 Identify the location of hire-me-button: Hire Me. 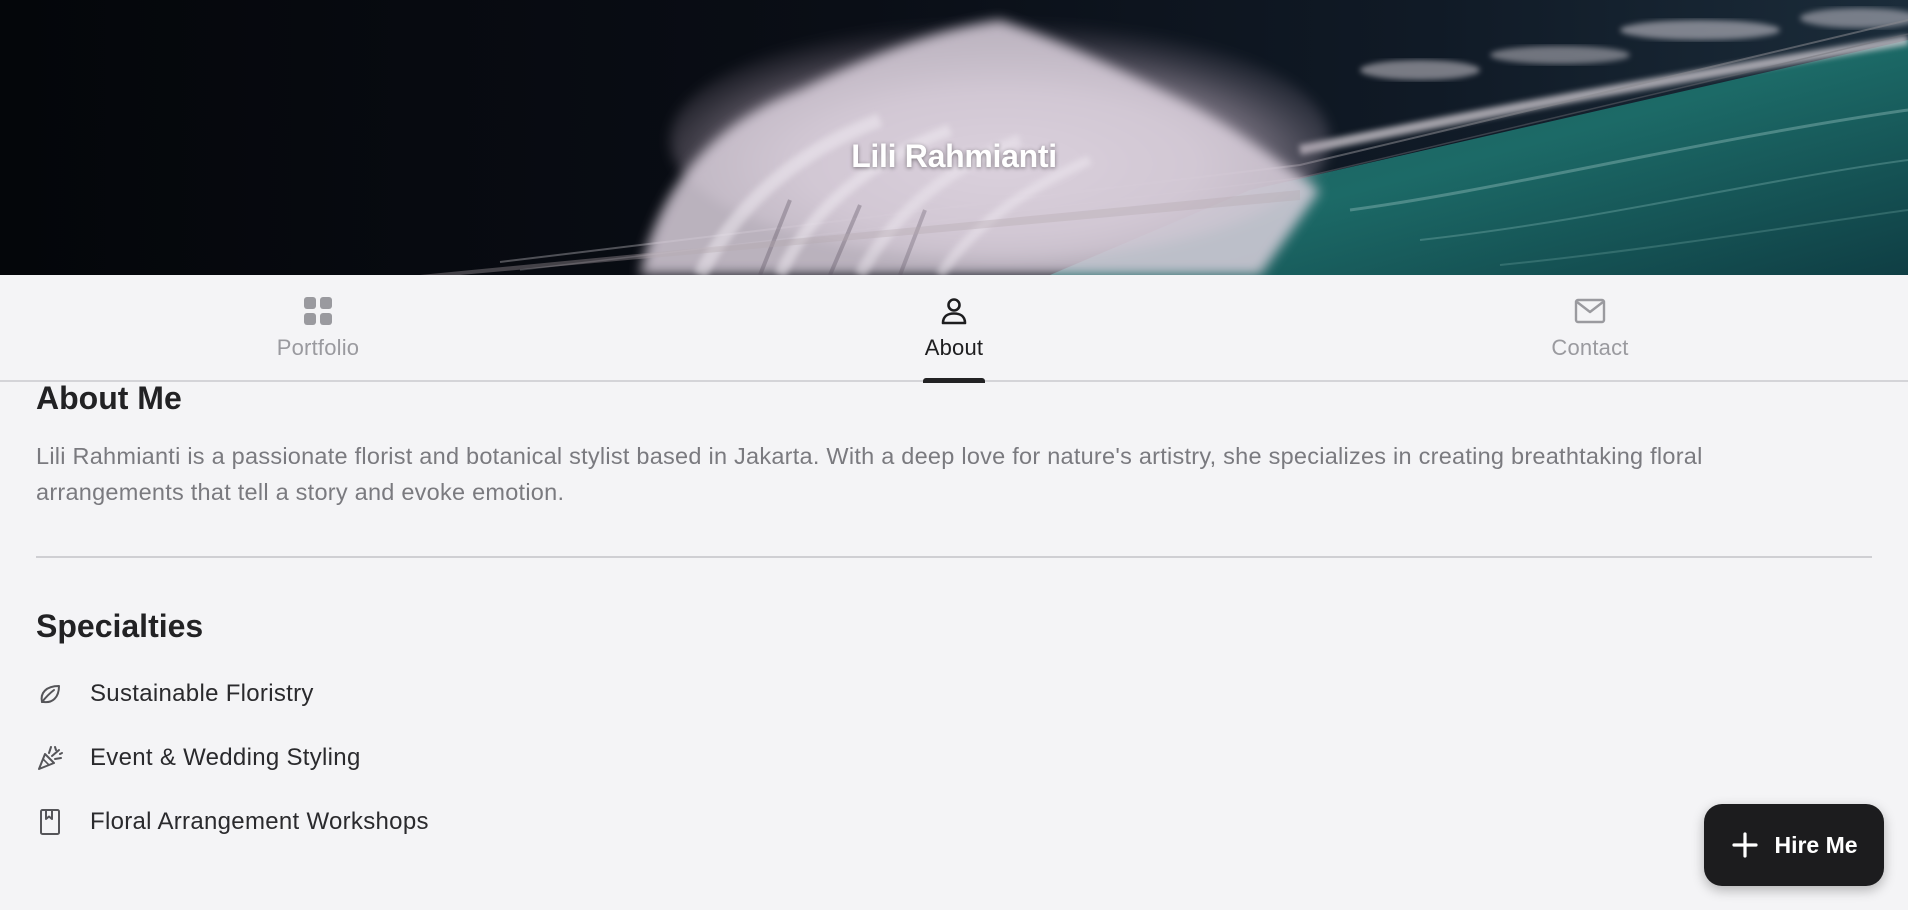
(1794, 845).